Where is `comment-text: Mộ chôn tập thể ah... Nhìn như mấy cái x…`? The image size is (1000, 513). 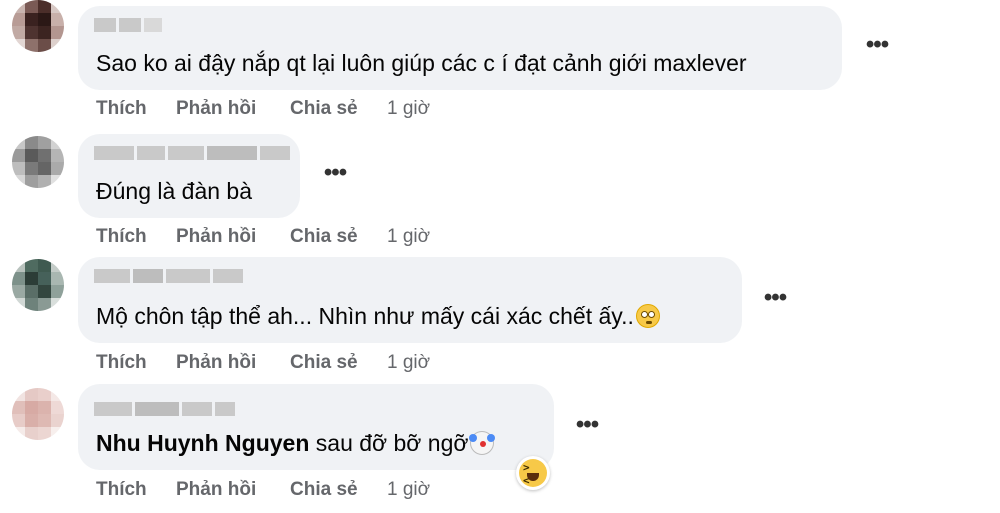
comment-text: Mộ chôn tập thể ah... Nhìn như mấy cái x… is located at coordinates (378, 316).